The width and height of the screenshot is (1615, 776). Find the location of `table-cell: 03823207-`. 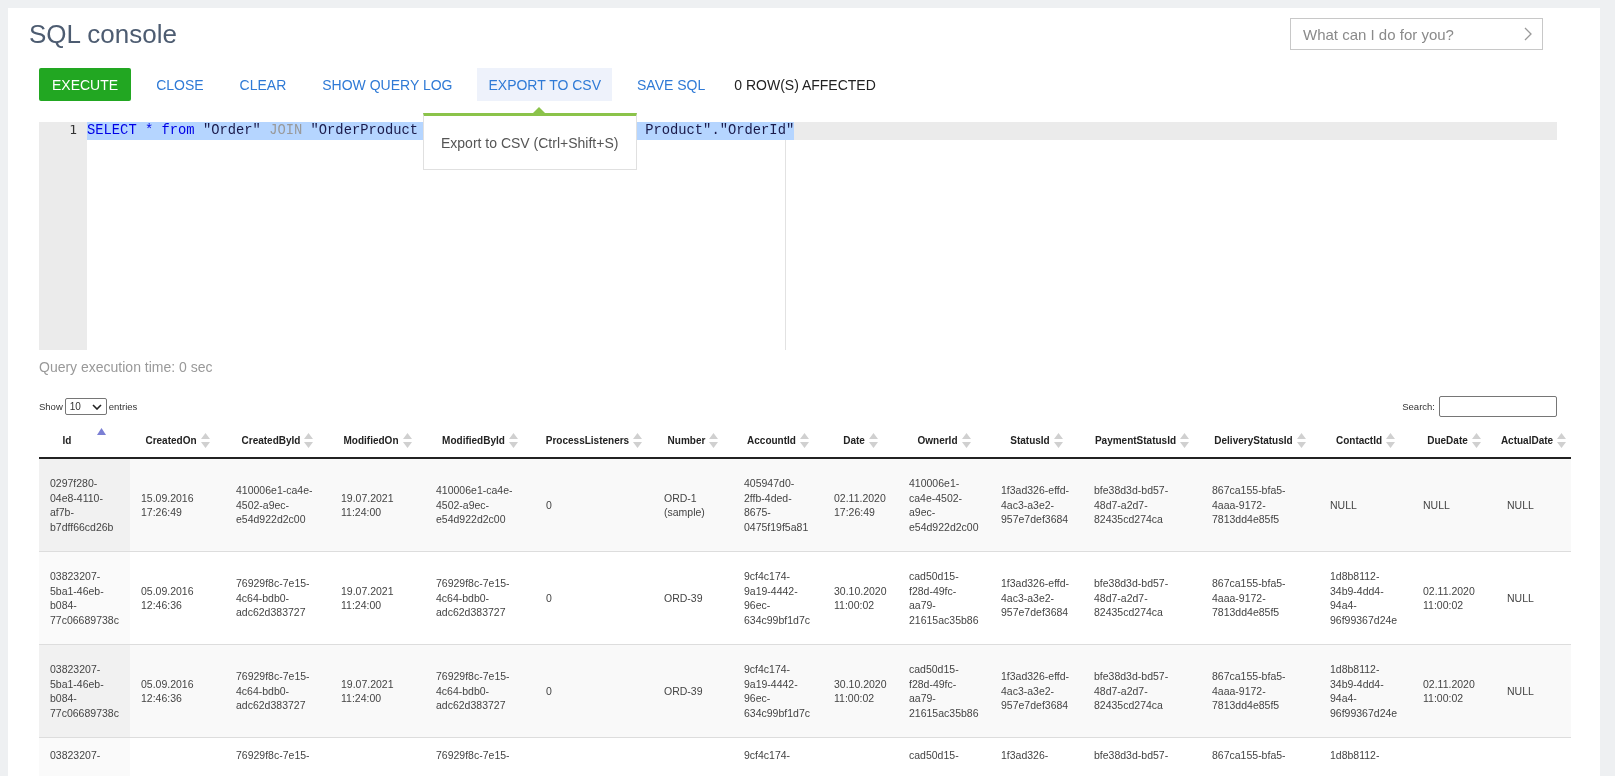

table-cell: 03823207- is located at coordinates (75, 755).